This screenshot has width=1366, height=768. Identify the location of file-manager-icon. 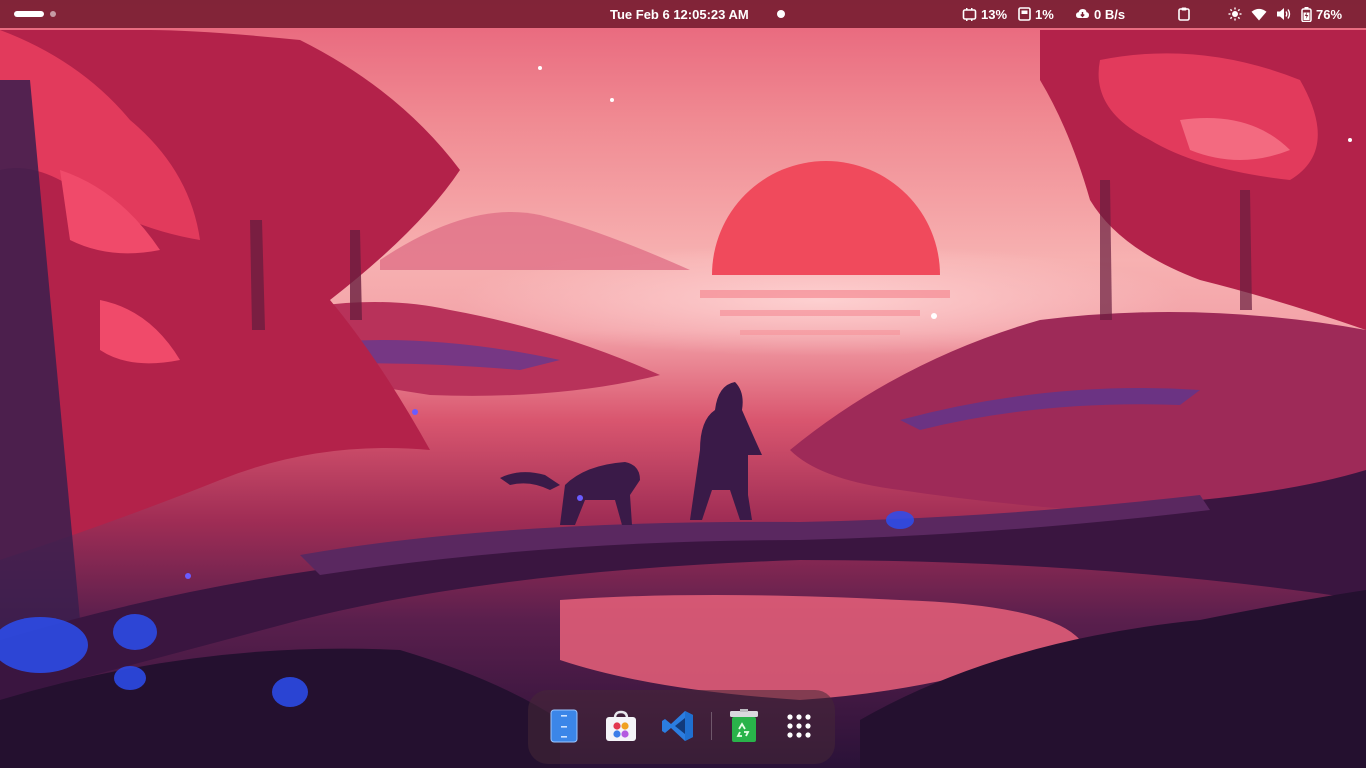
(564, 726).